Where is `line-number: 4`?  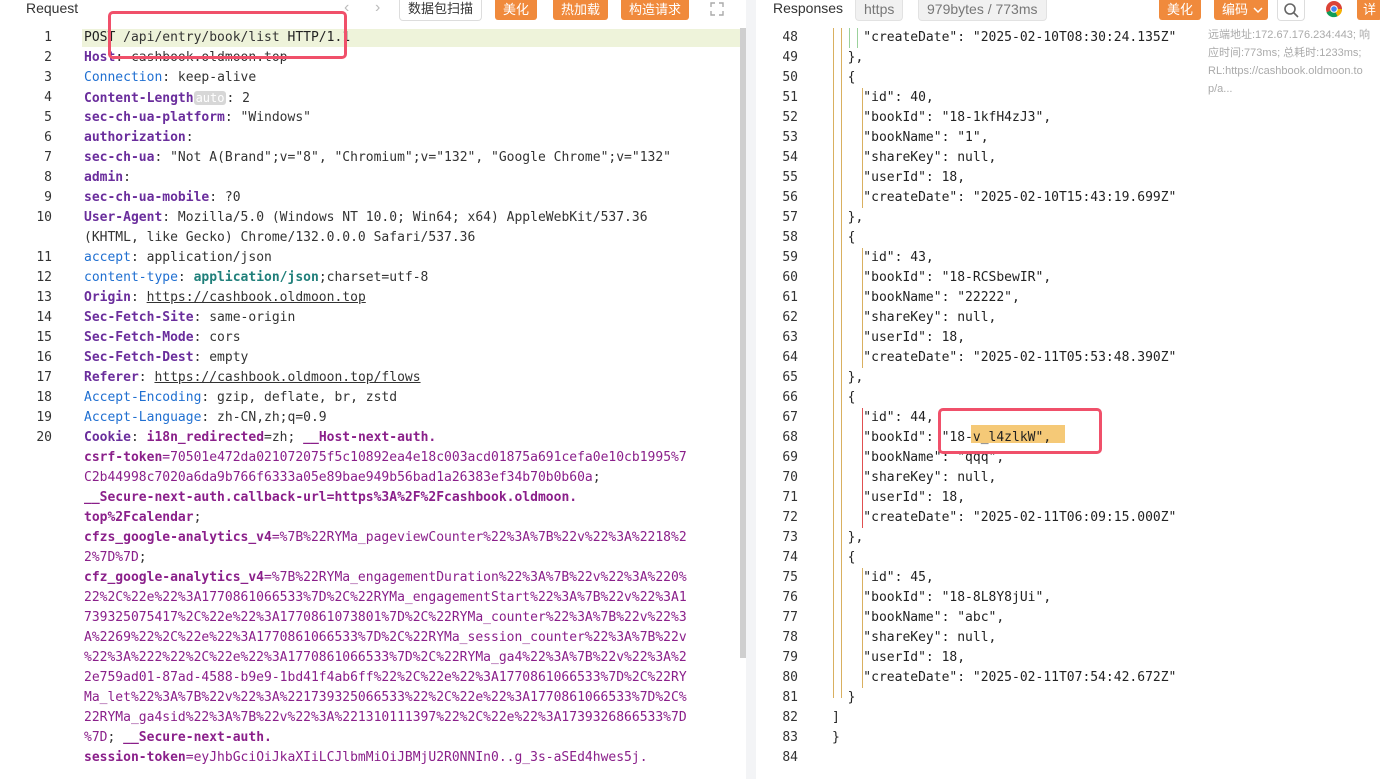
line-number: 4 is located at coordinates (48, 97).